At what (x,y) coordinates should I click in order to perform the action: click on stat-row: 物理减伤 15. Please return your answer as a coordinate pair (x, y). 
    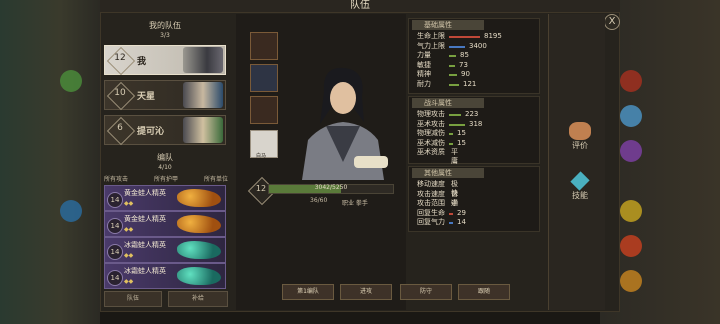
    Looking at the image, I should click on (441, 133).